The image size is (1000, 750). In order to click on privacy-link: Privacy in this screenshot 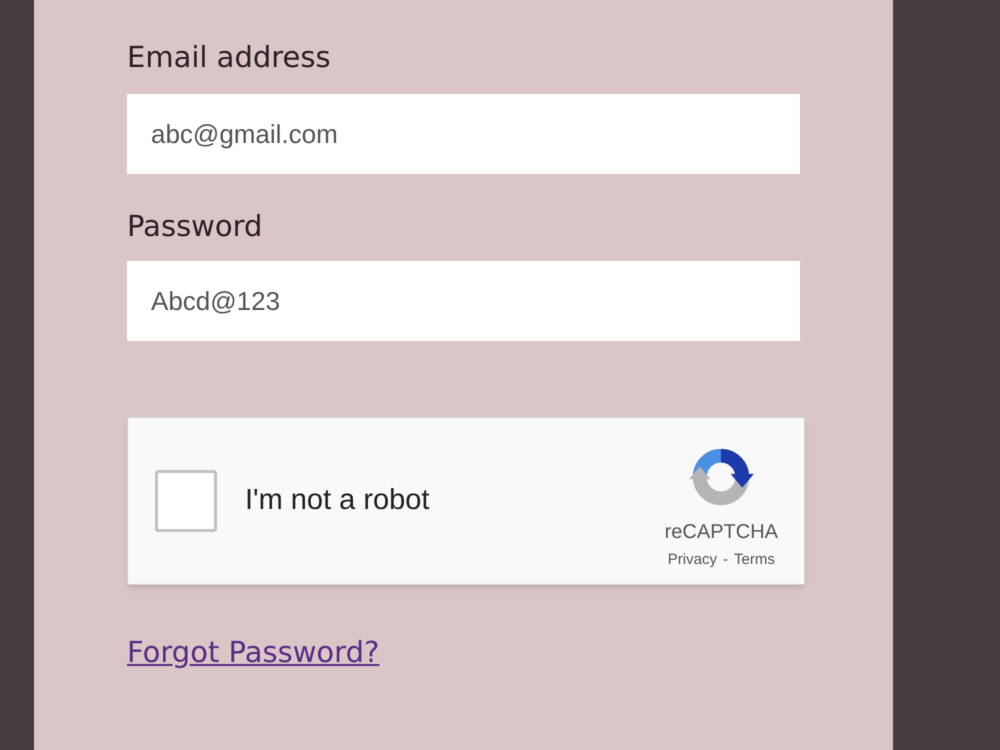, I will do `click(692, 560)`.